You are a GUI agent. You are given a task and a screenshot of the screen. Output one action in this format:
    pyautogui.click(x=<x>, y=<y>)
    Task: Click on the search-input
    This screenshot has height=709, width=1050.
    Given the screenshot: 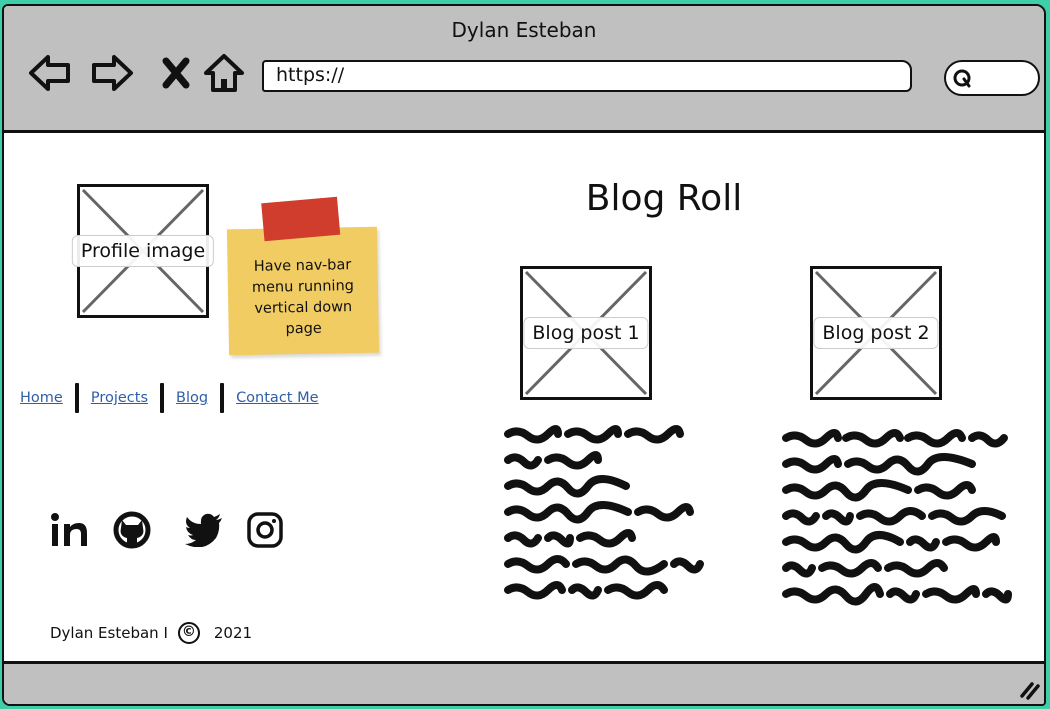 What is the action you would take?
    pyautogui.click(x=992, y=78)
    